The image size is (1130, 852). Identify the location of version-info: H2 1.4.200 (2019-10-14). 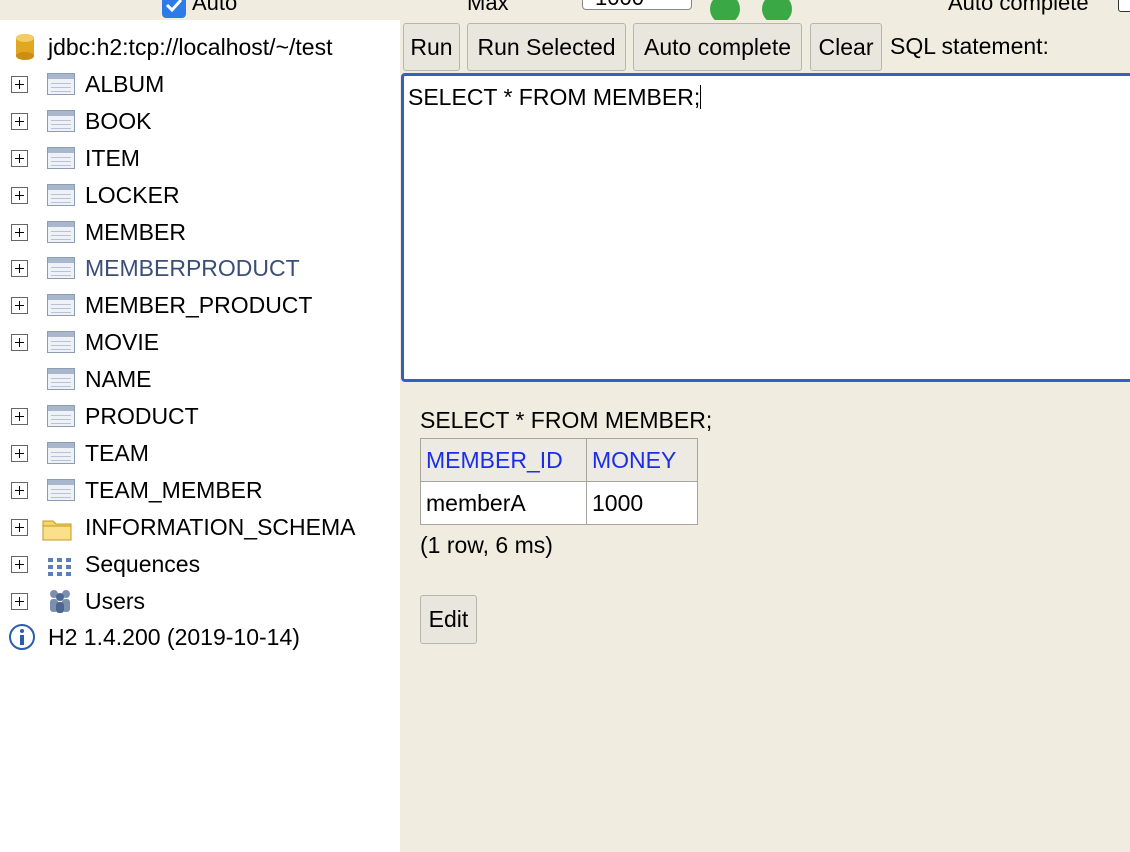
(200, 637).